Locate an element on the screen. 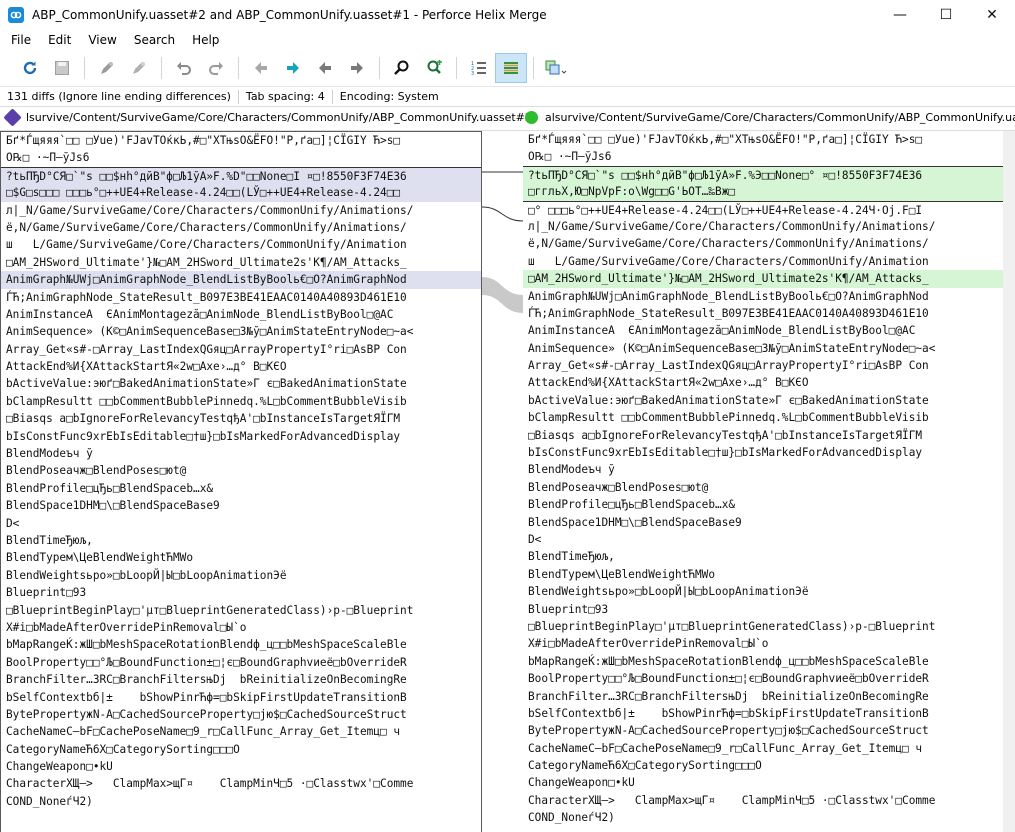  diff-connector-gutter is located at coordinates (502, 481).